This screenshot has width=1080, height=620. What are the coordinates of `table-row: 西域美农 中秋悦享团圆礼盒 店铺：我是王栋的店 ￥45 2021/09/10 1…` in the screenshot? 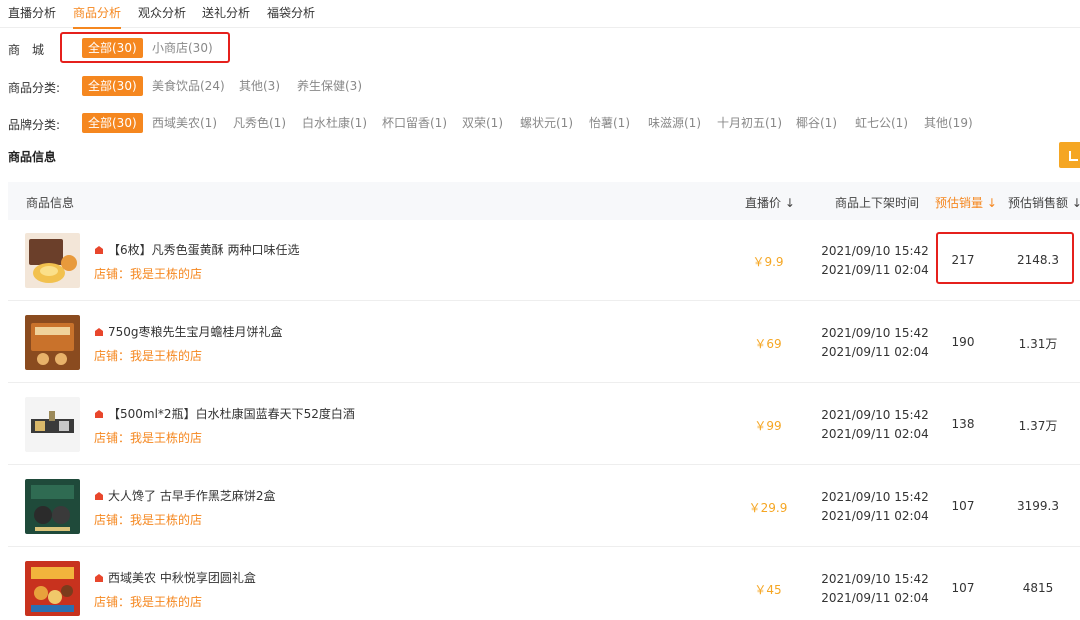 It's located at (544, 583).